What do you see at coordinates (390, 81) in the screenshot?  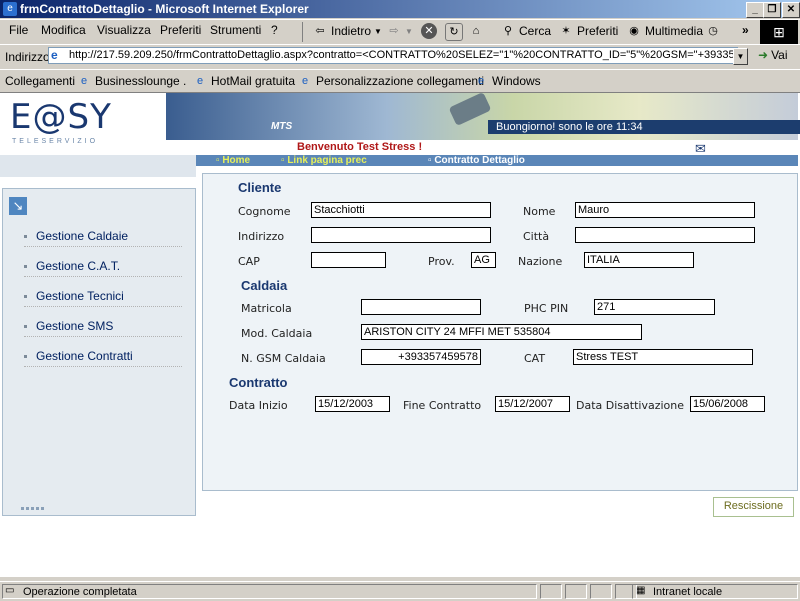 I see `link-personalizzazione: e Personalizzazione collegamenti` at bounding box center [390, 81].